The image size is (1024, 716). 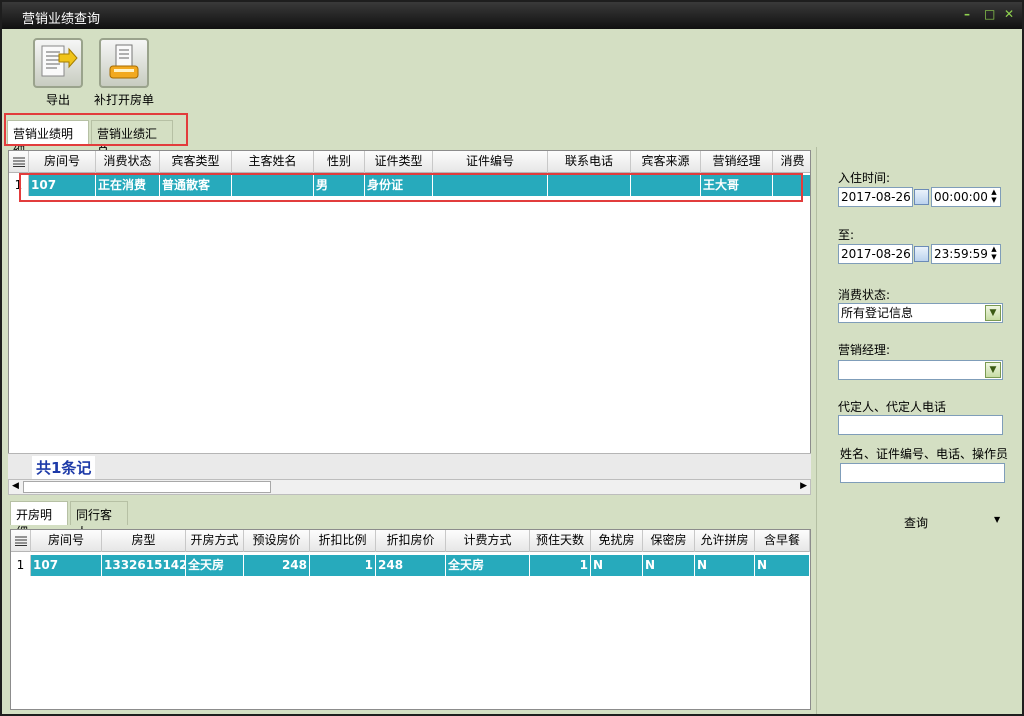 I want to click on col-discount-rate: 折扣比例, so click(x=343, y=541).